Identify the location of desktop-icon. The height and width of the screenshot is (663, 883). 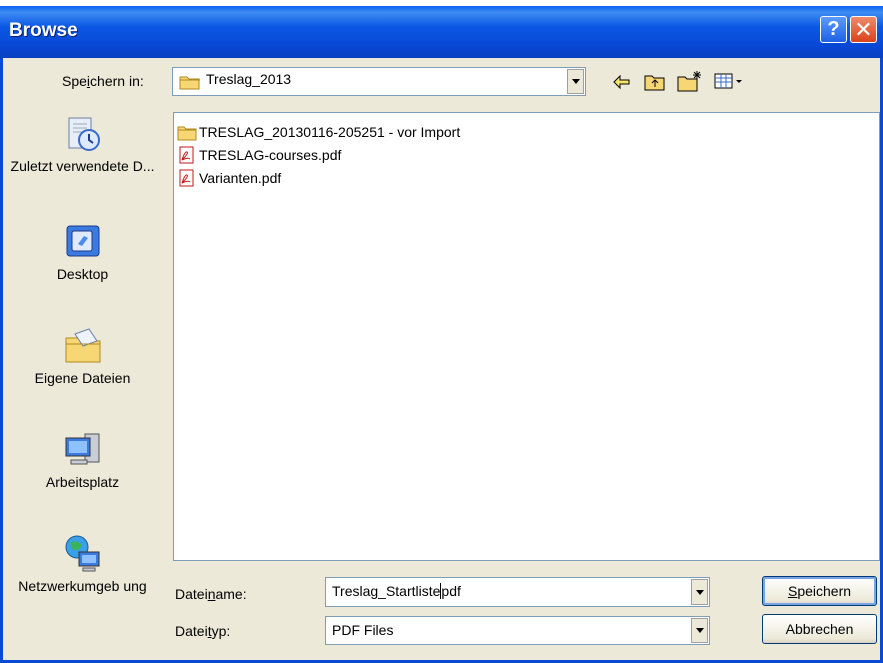
(82, 241).